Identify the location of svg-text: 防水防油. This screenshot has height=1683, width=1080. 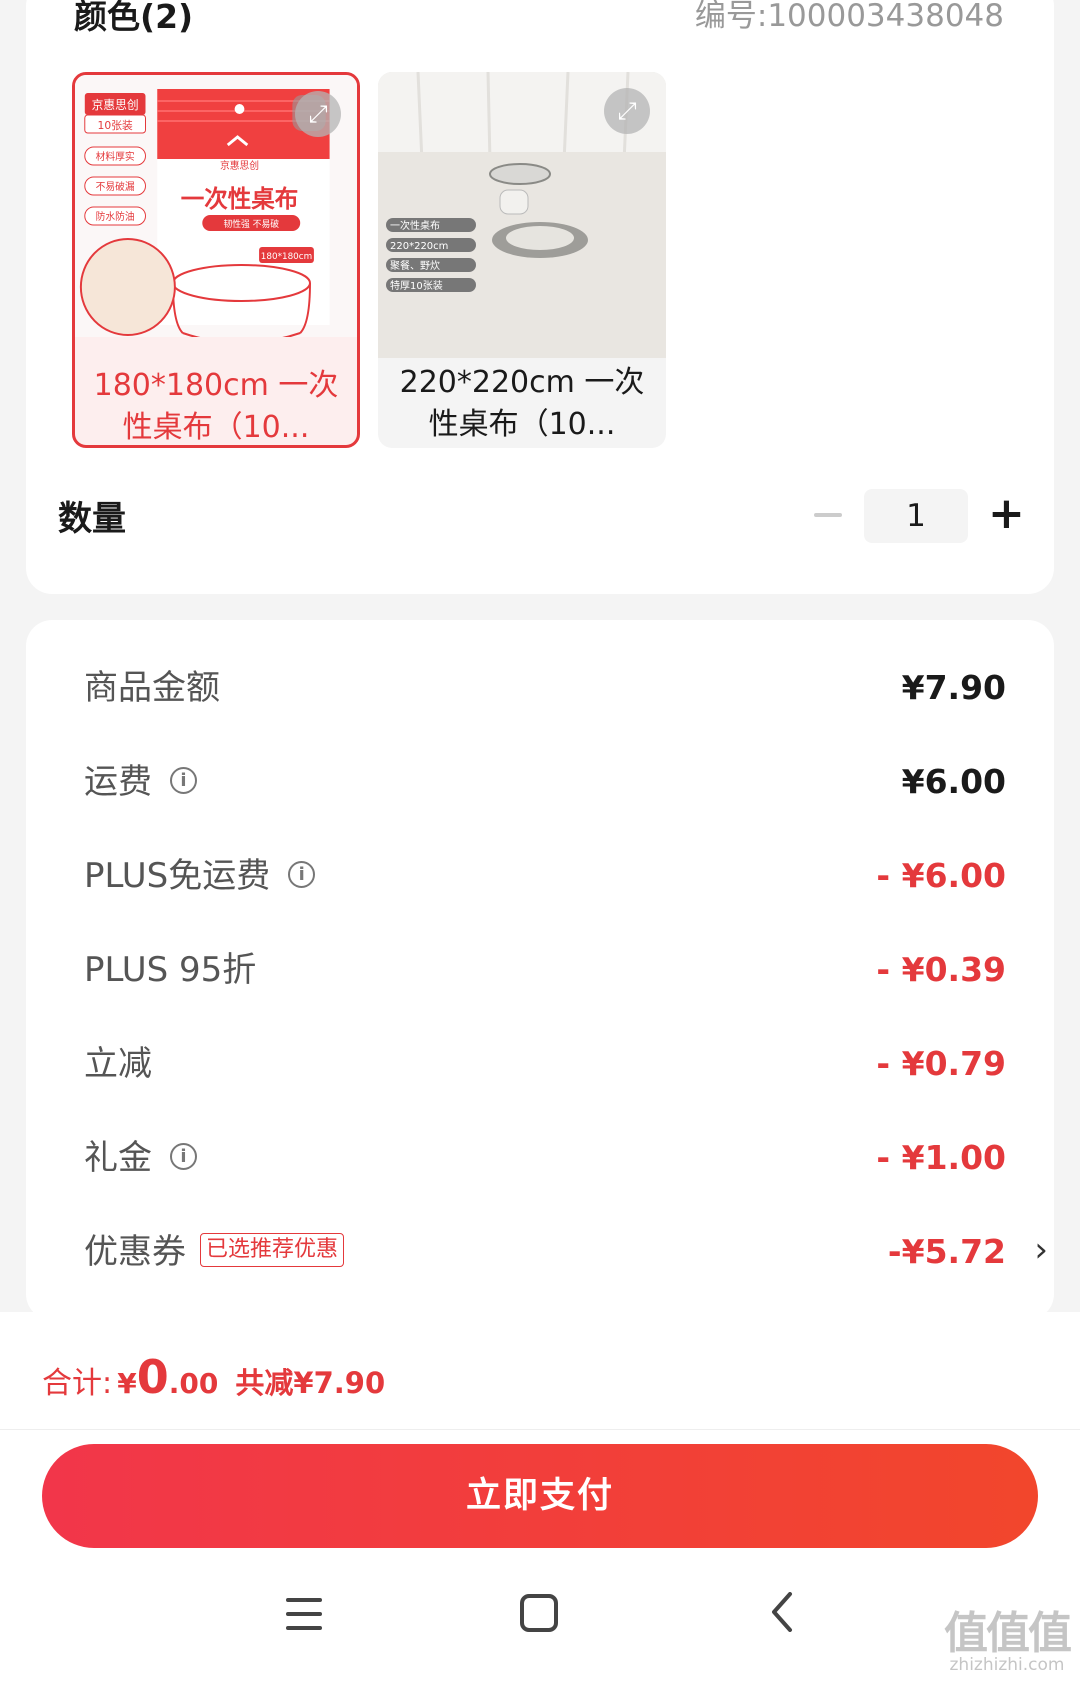
(115, 216).